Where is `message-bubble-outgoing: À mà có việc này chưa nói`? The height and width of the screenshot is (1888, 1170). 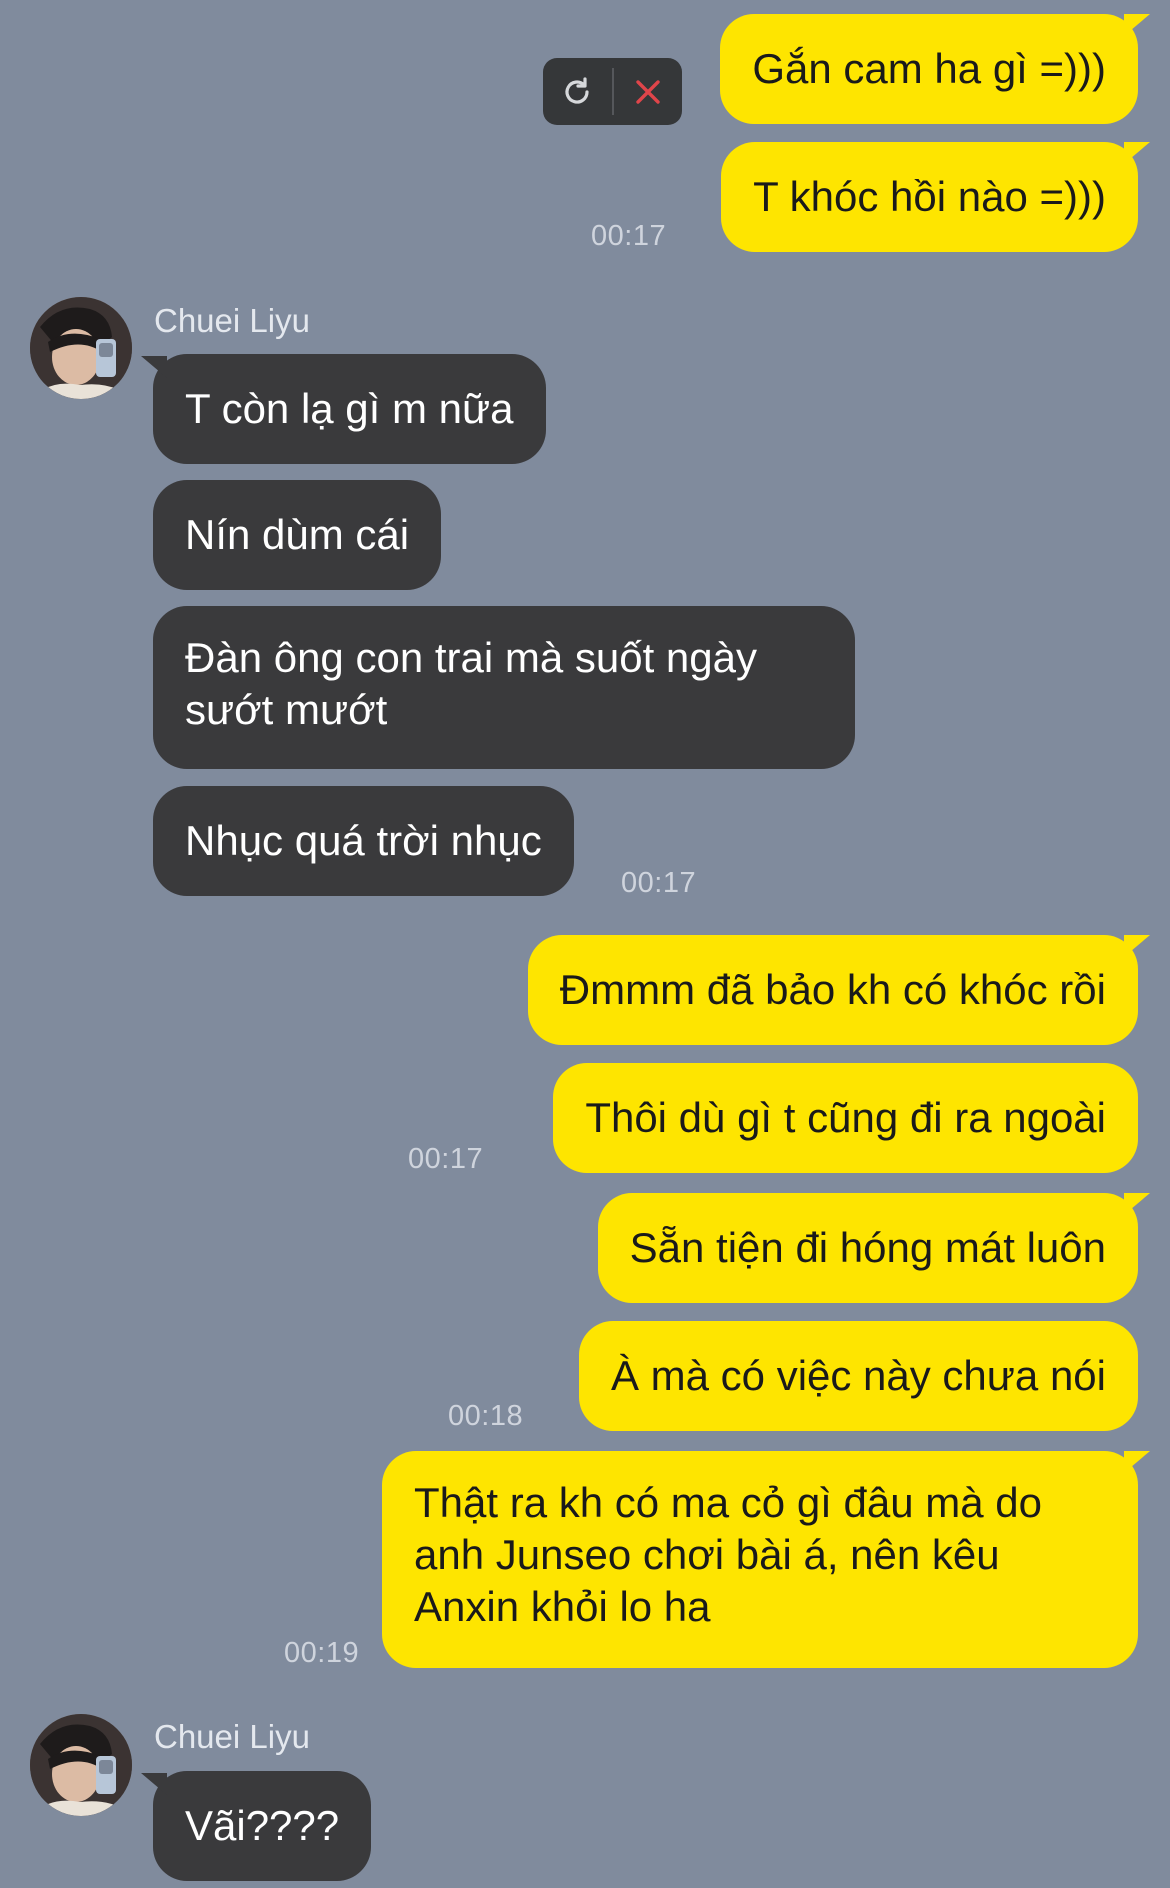 message-bubble-outgoing: À mà có việc này chưa nói is located at coordinates (858, 1376).